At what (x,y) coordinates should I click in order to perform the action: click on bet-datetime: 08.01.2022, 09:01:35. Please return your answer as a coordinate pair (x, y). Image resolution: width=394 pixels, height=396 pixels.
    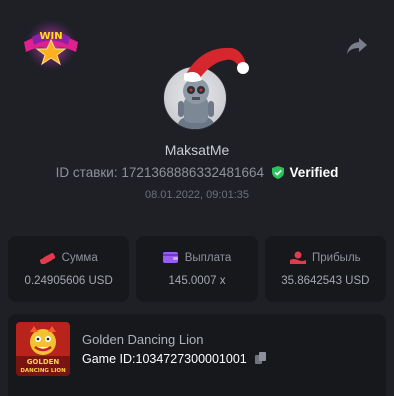
    Looking at the image, I should click on (197, 195).